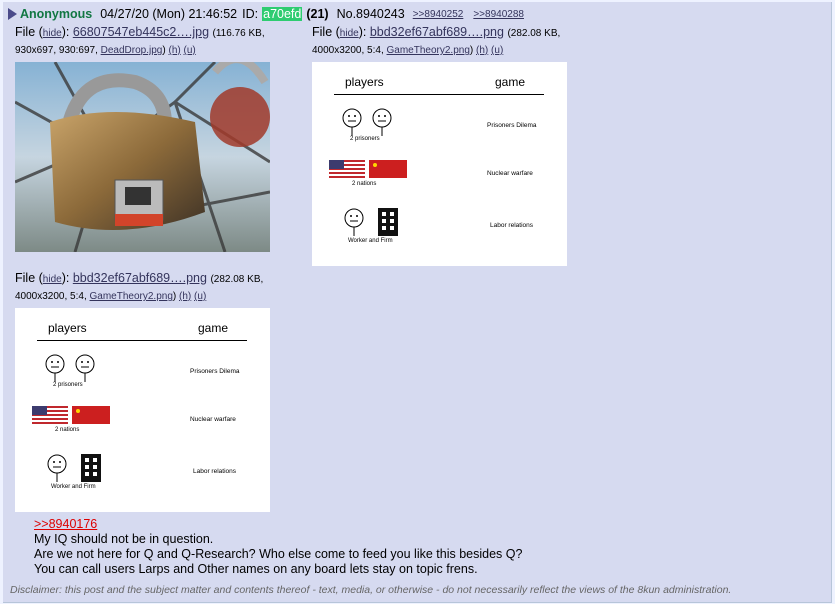 Image resolution: width=835 pixels, height=604 pixels. I want to click on quote-link: >>8940176, so click(278, 524).